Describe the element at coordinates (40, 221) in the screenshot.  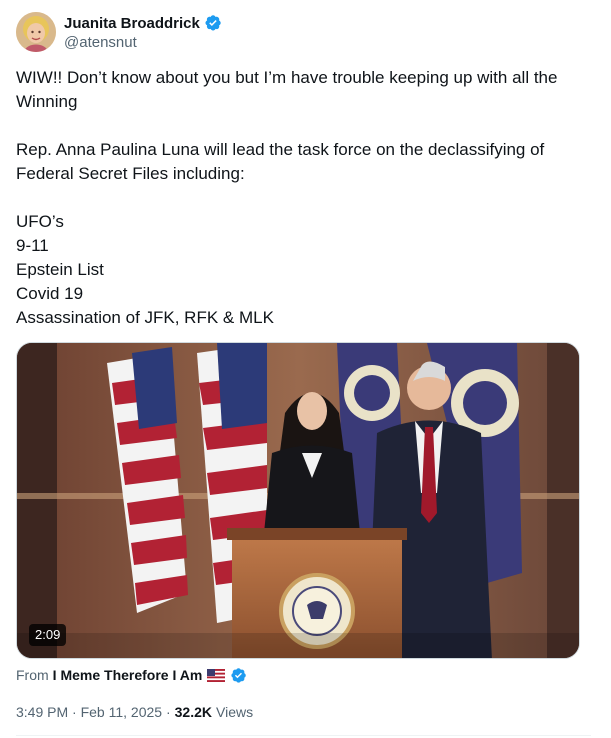
I see `tweet-line: UFO’s` at that location.